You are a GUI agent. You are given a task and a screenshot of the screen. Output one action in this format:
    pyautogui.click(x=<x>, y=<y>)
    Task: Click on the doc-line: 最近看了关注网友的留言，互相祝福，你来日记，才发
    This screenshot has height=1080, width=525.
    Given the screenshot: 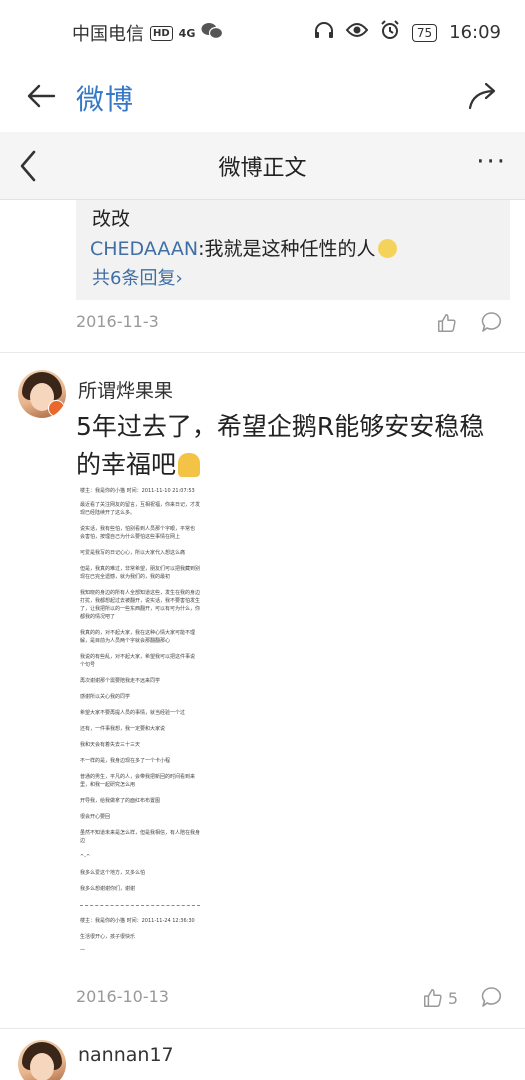 What is the action you would take?
    pyautogui.click(x=140, y=505)
    